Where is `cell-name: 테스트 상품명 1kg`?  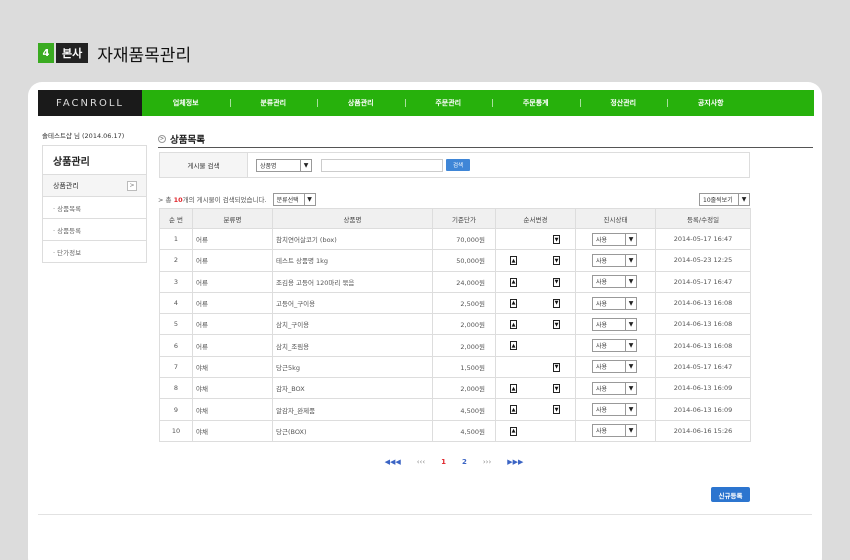
cell-name: 테스트 상품명 1kg is located at coordinates (352, 260).